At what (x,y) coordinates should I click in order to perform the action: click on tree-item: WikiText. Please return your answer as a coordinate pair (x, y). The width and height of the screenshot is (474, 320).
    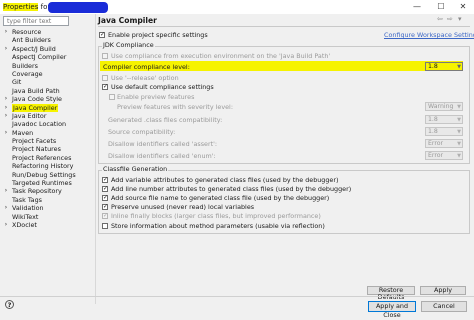
    Looking at the image, I should click on (48, 217).